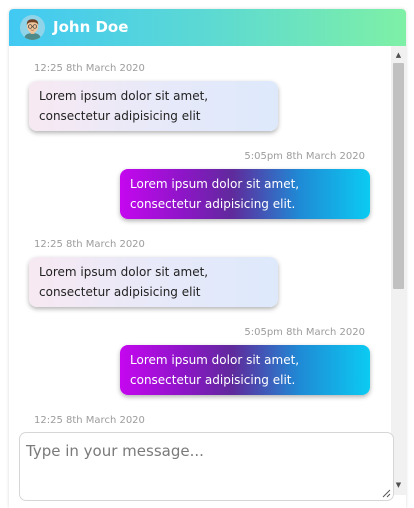 The width and height of the screenshot is (414, 508). I want to click on message-list-scrollbar: ▲ ▼, so click(398, 270).